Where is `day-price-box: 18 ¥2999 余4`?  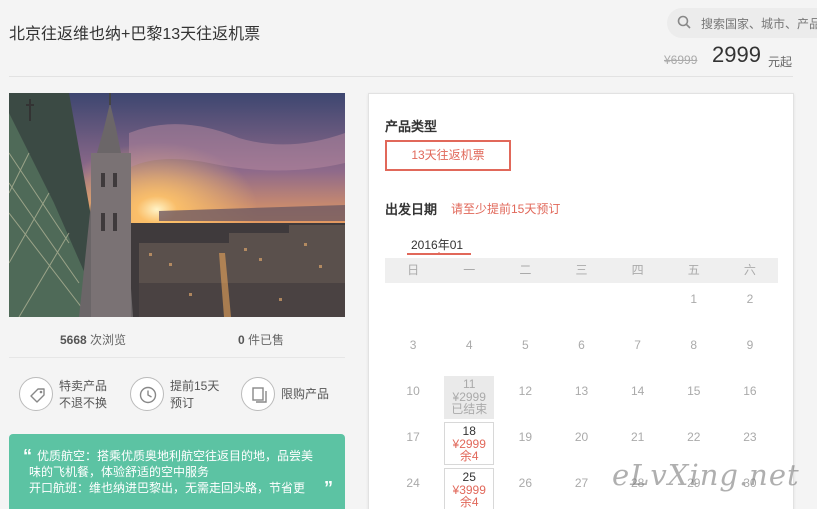
day-price-box: 18 ¥2999 余4 is located at coordinates (469, 443).